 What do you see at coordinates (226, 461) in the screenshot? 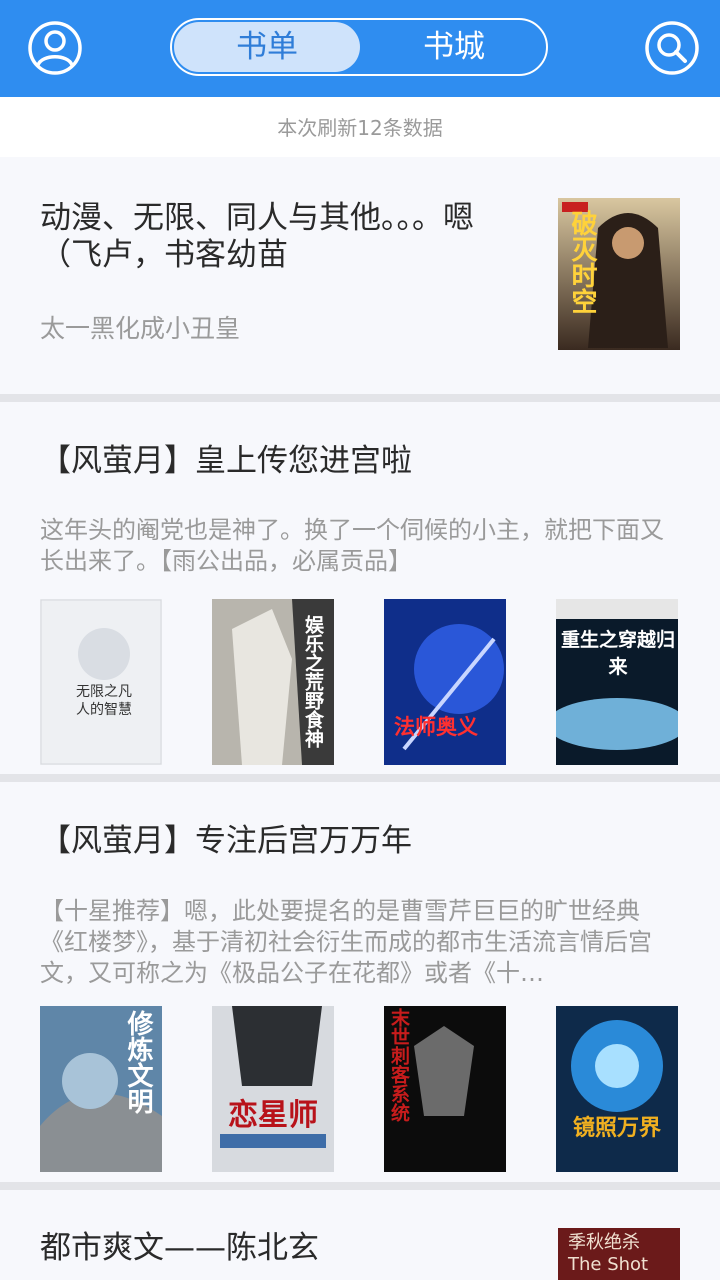
I see `booklist-title: 【风萤月】皇上传您进宫啦` at bounding box center [226, 461].